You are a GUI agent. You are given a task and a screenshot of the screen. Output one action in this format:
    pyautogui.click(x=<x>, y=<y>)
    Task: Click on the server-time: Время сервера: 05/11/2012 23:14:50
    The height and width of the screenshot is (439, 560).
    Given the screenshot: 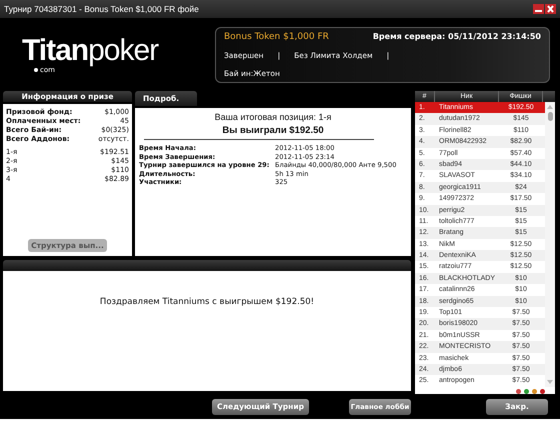 What is the action you would take?
    pyautogui.click(x=456, y=36)
    